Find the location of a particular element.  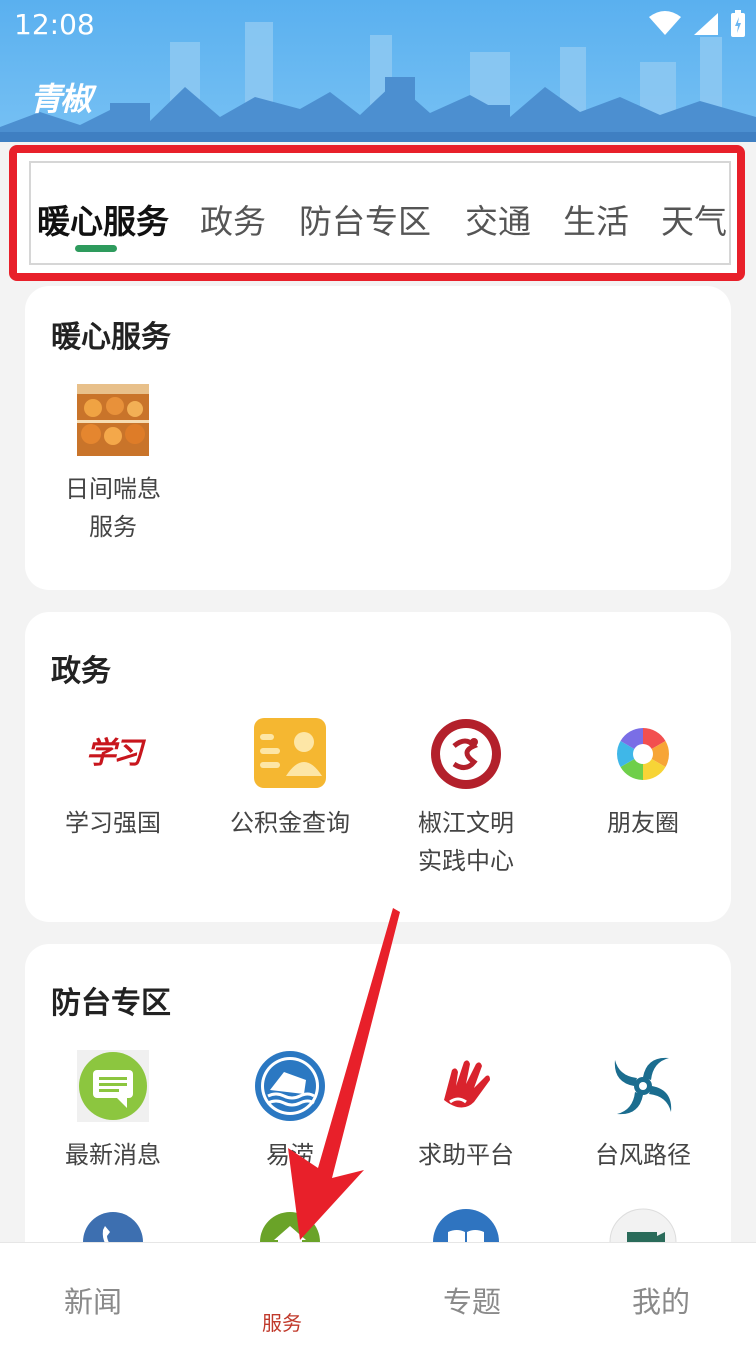

service-item-label: 易涝 is located at coordinates (290, 1155).